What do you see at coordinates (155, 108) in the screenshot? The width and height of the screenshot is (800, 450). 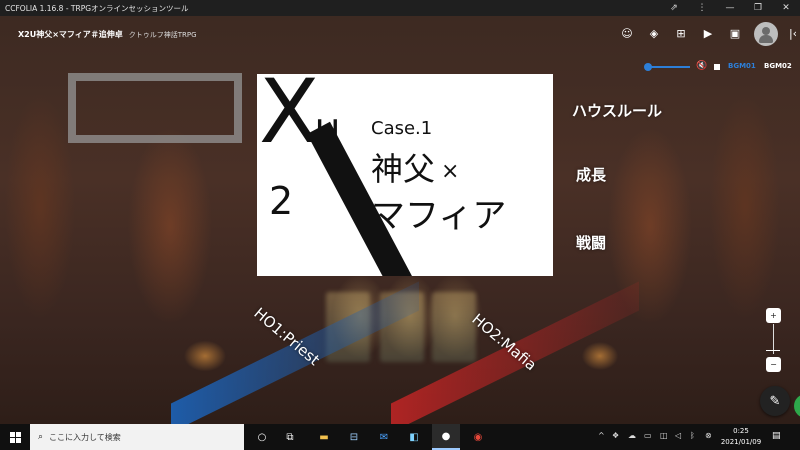 I see `empty-frame-panel` at bounding box center [155, 108].